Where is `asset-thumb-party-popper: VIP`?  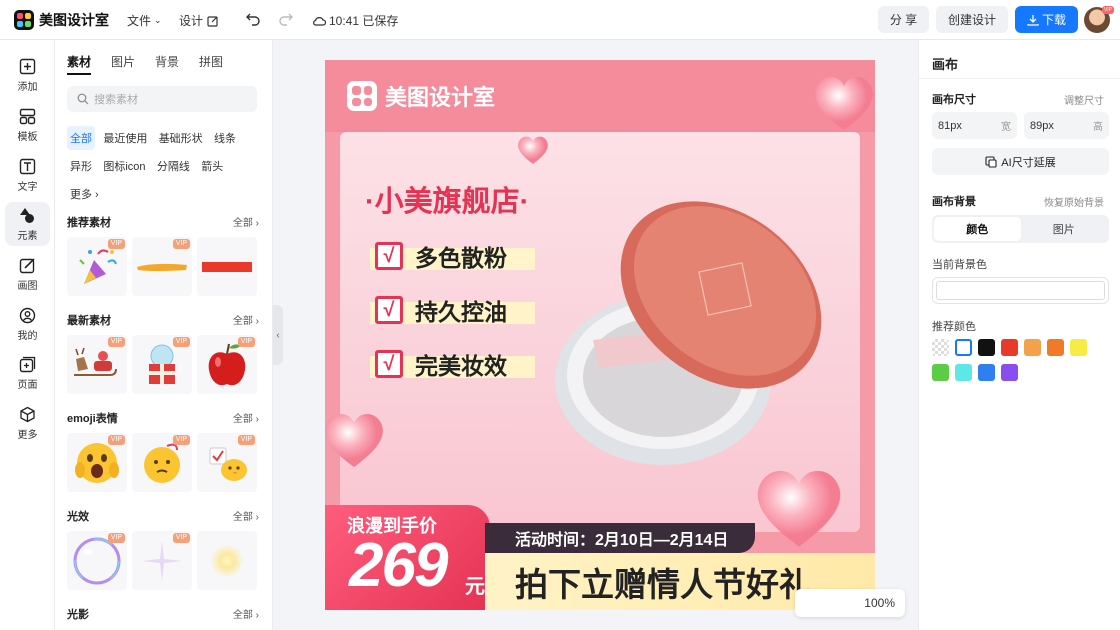
asset-thumb-party-popper: VIP is located at coordinates (97, 266).